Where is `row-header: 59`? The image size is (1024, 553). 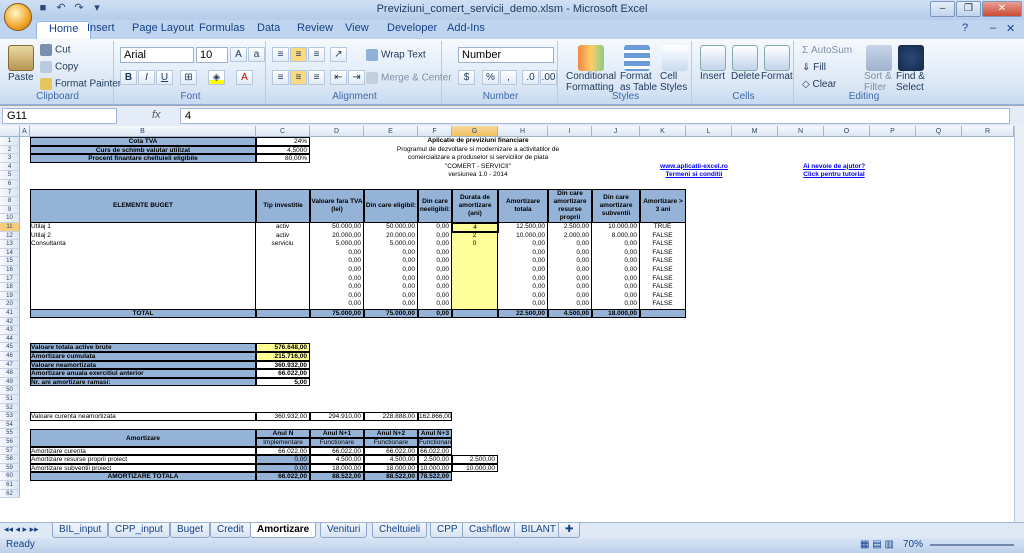
row-header: 59 is located at coordinates (10, 468).